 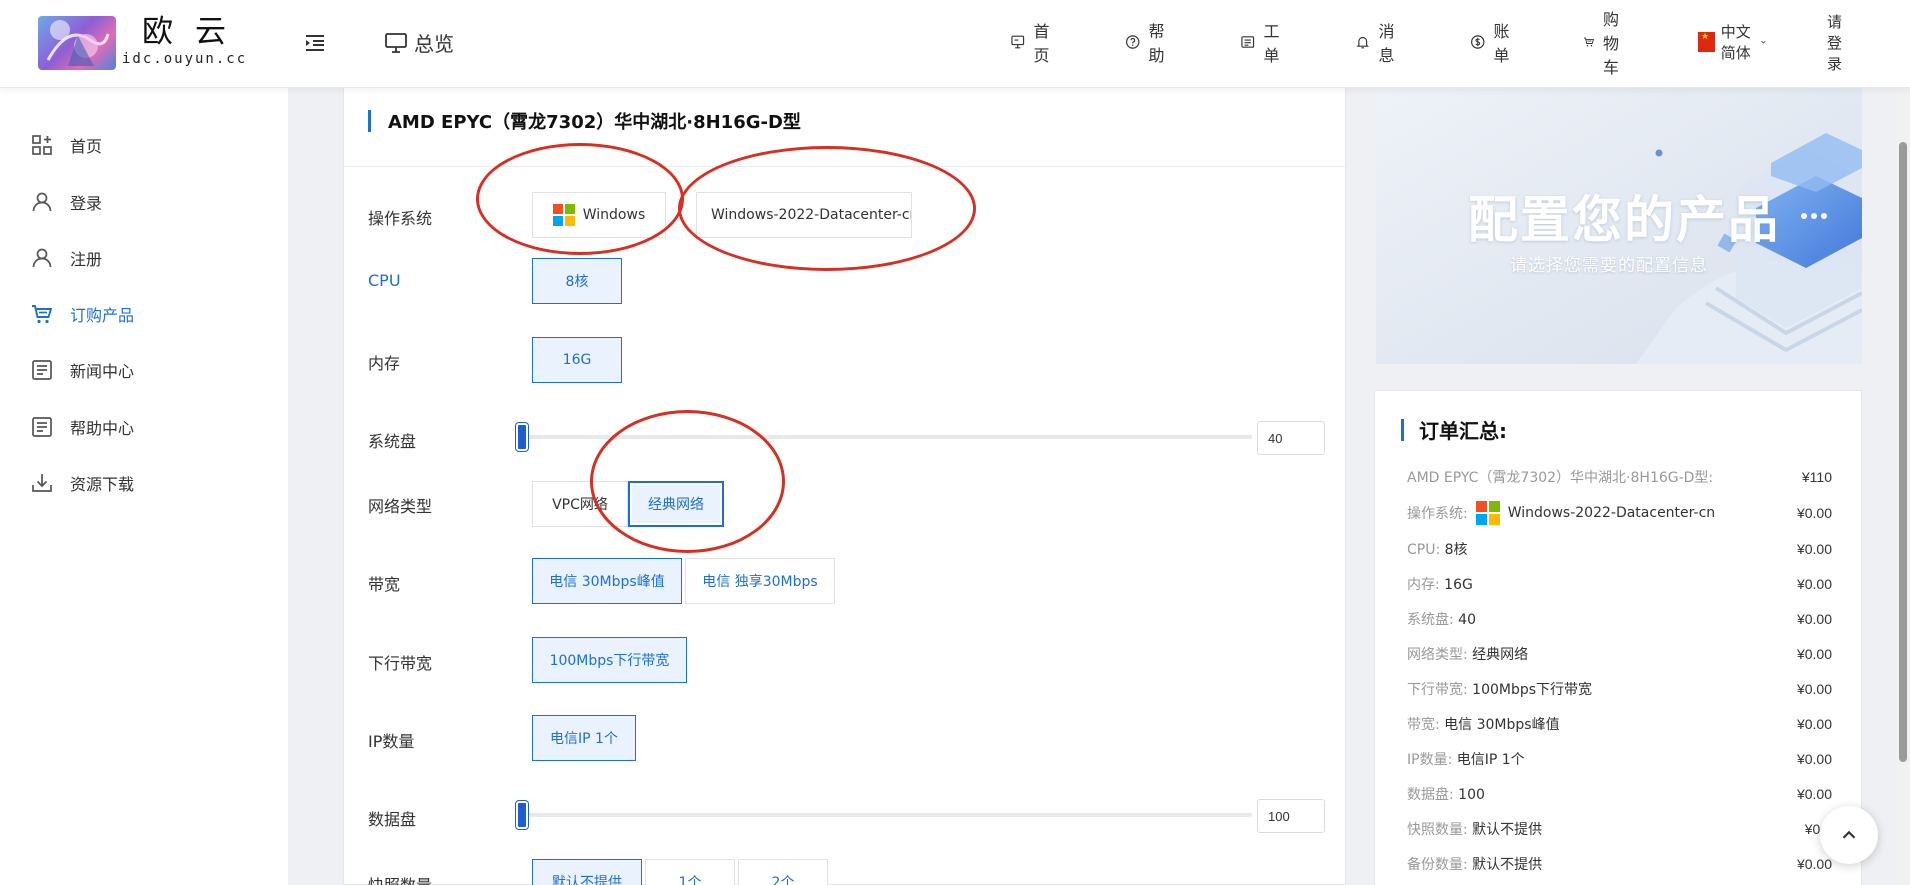 I want to click on cpu-label: CPU, so click(x=384, y=280).